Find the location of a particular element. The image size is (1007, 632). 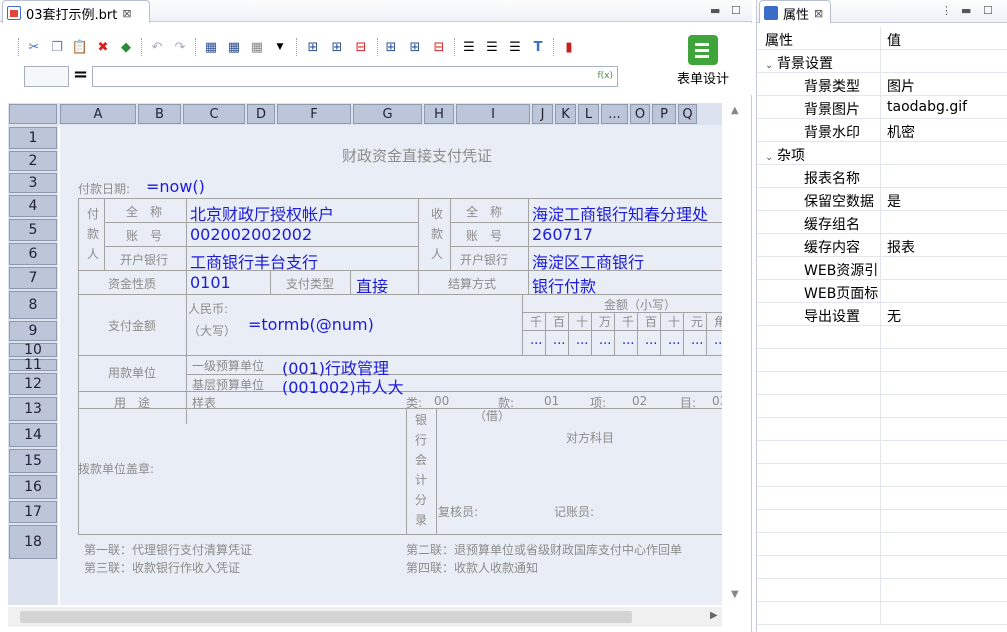

append-row-icon: ⊞ is located at coordinates (337, 47).